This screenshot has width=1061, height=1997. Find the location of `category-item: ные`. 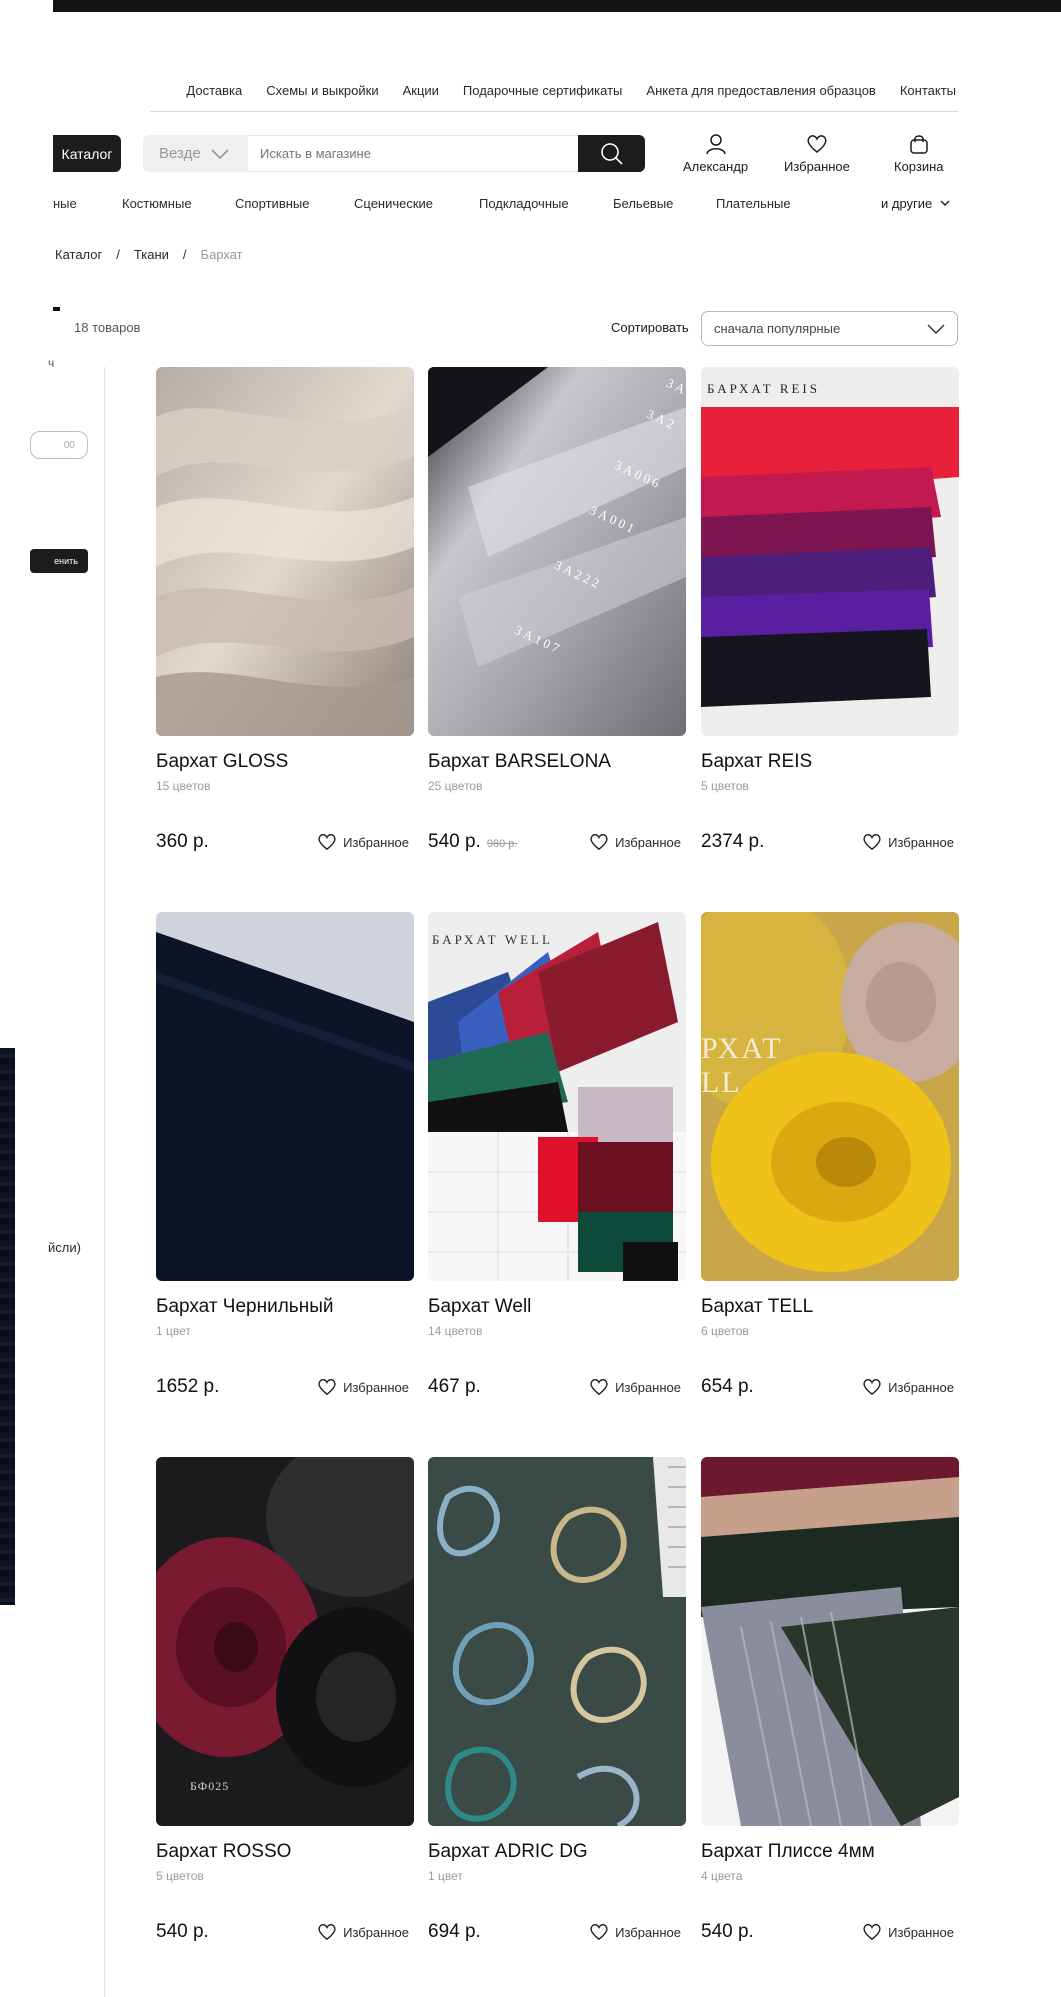

category-item: ные is located at coordinates (65, 203).